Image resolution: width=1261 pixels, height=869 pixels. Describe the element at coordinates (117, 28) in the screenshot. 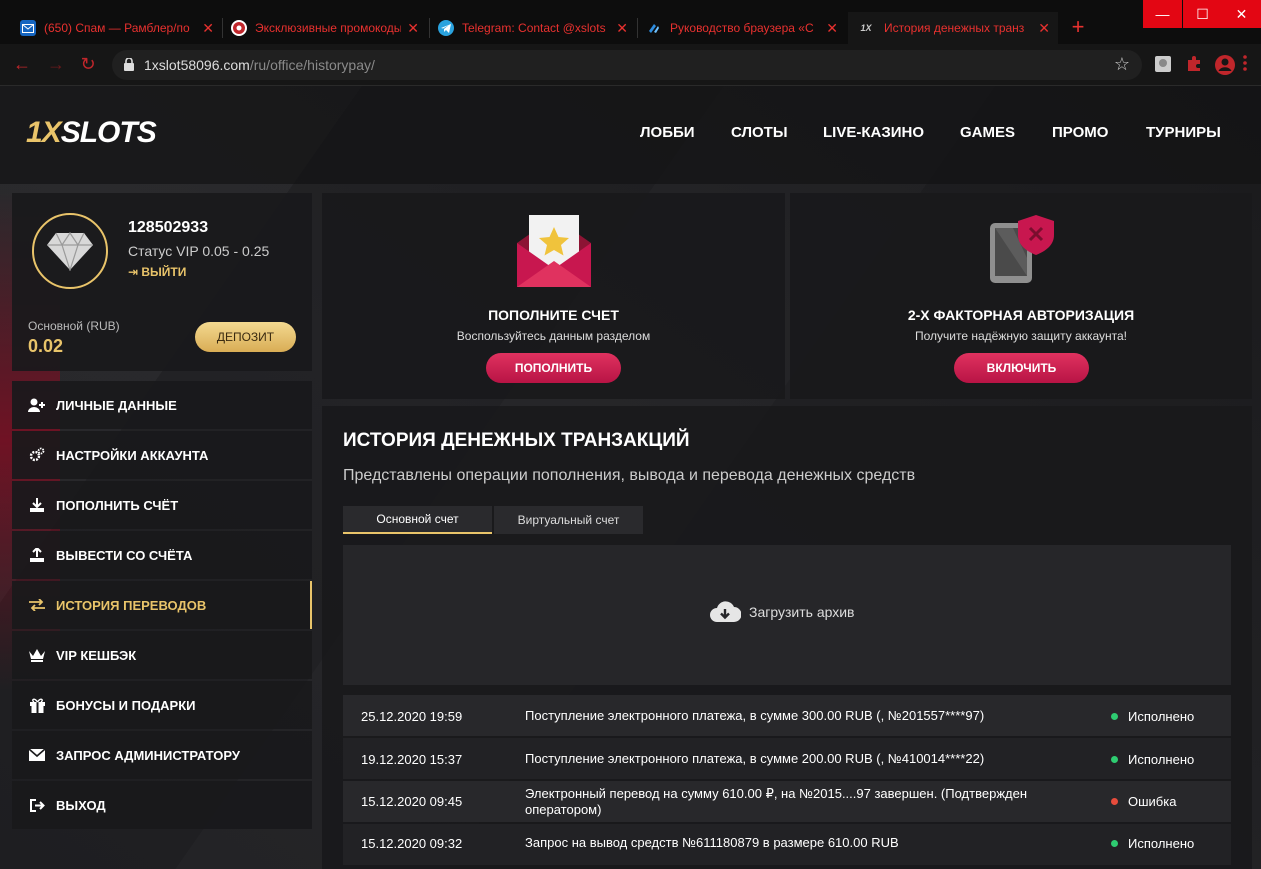

I see `browser-tab-mail: (650) Спам — Рамблер/по ✕` at that location.